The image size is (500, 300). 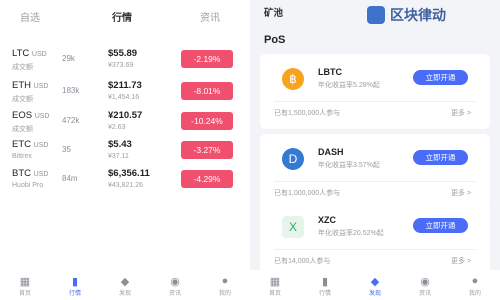 I want to click on coin-symbol: BTC, so click(x=21, y=173).